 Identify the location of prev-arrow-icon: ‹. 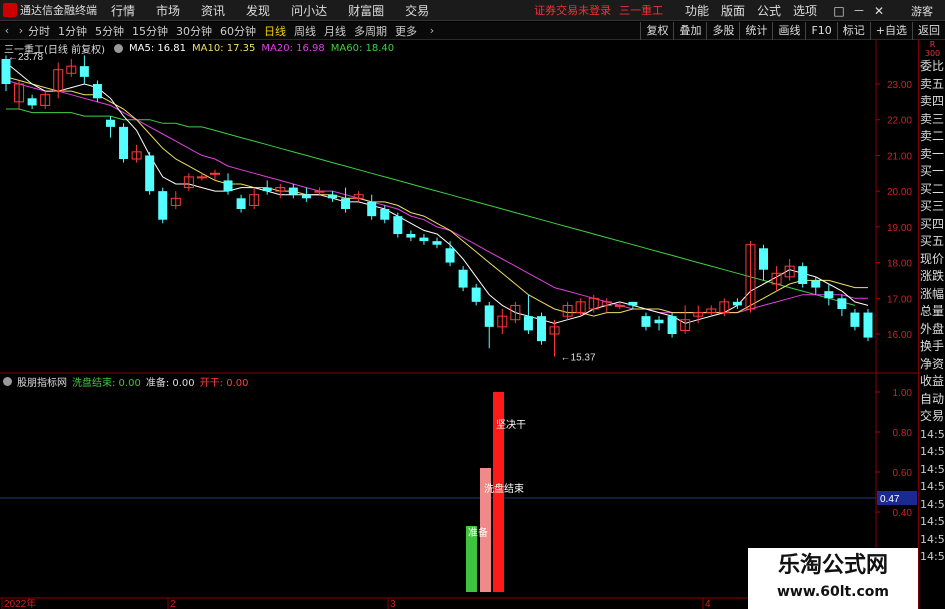
(7, 30).